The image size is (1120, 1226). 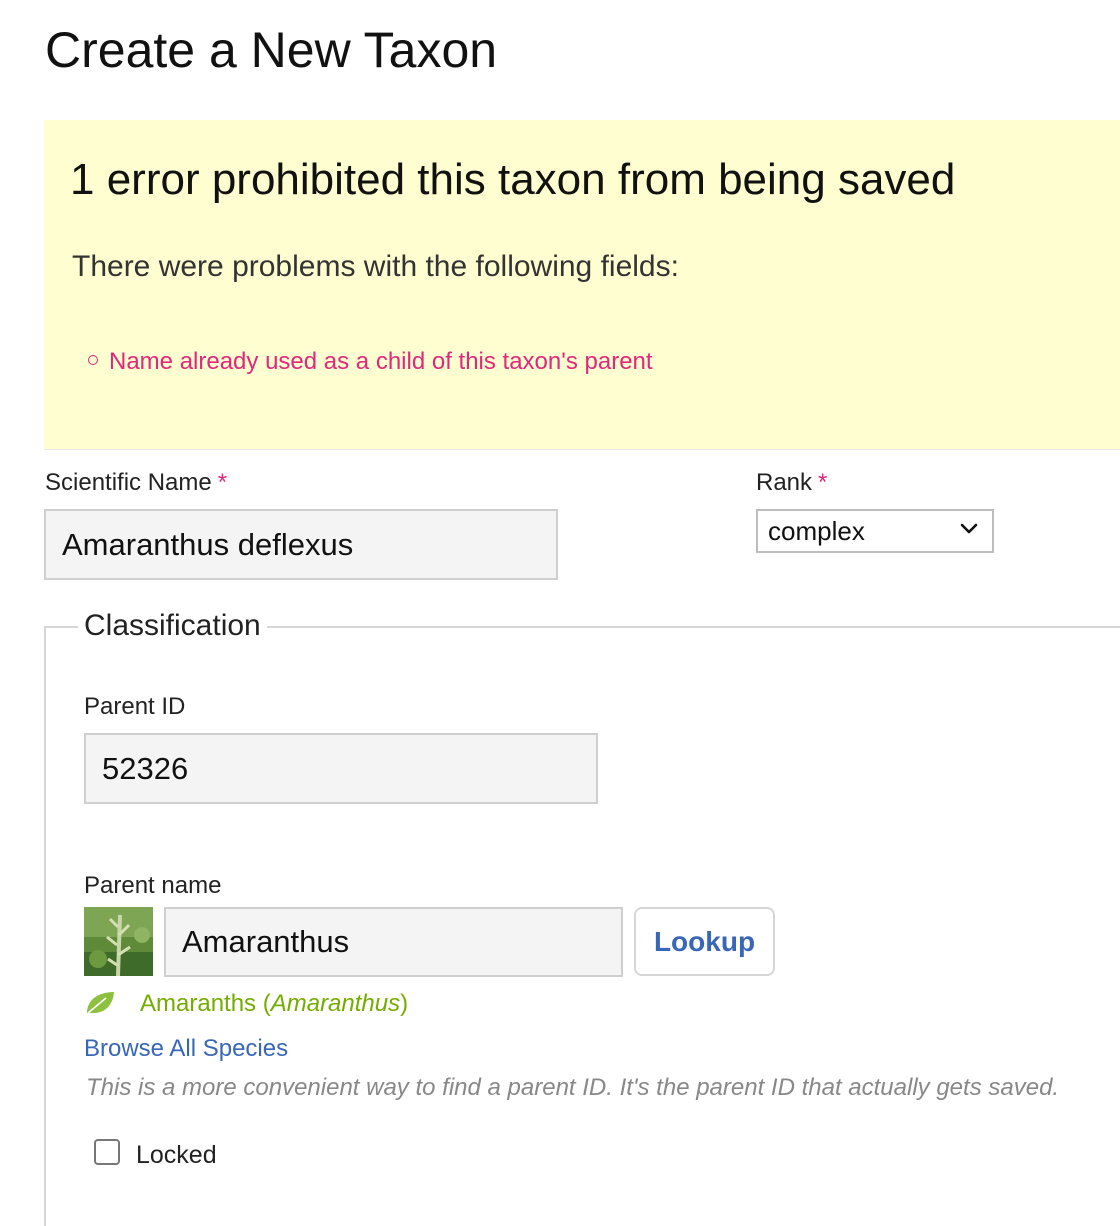 I want to click on parent-id-input, so click(x=341, y=768).